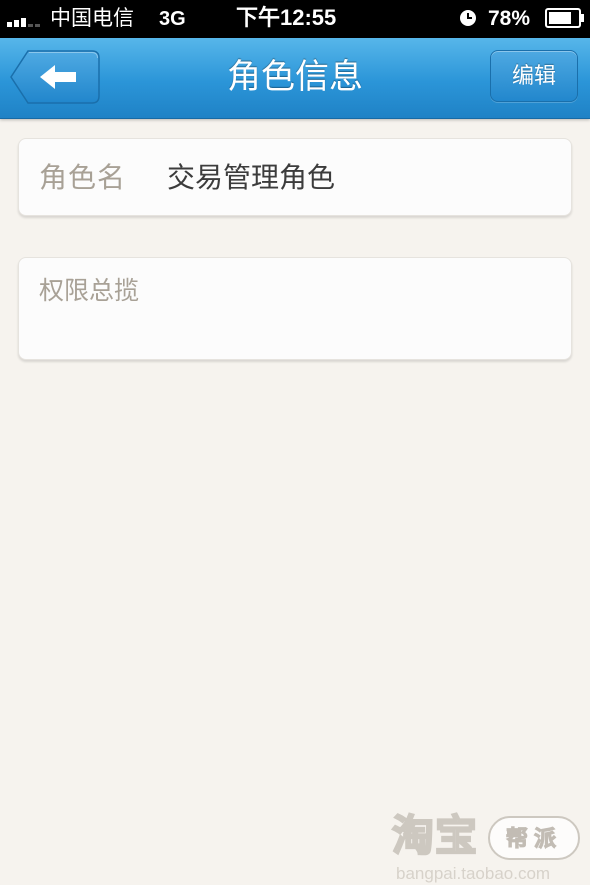  I want to click on status-bar: 中国电信 3G 下午12:55 78%, so click(295, 19).